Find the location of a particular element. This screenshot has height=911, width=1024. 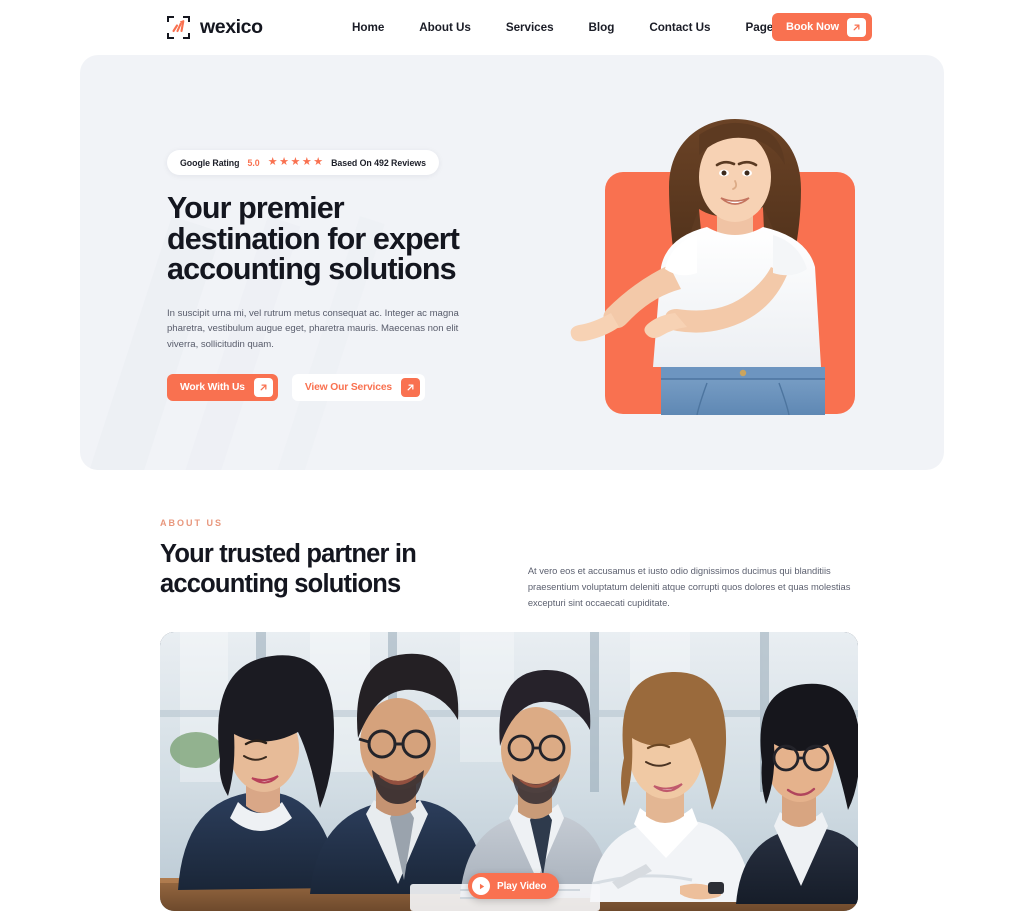

star-rating: ★ ★ ★ ★ ★ is located at coordinates (295, 162).